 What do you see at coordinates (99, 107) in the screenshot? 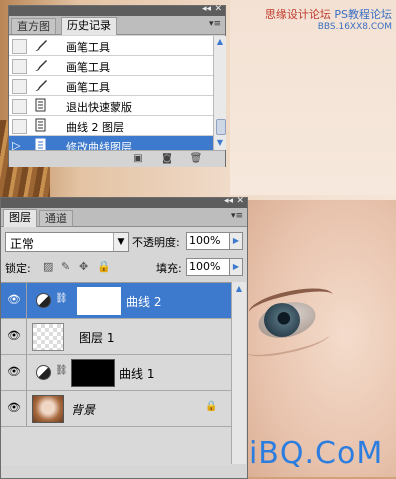
I see `history-item-label: 退出快速蒙版` at bounding box center [99, 107].